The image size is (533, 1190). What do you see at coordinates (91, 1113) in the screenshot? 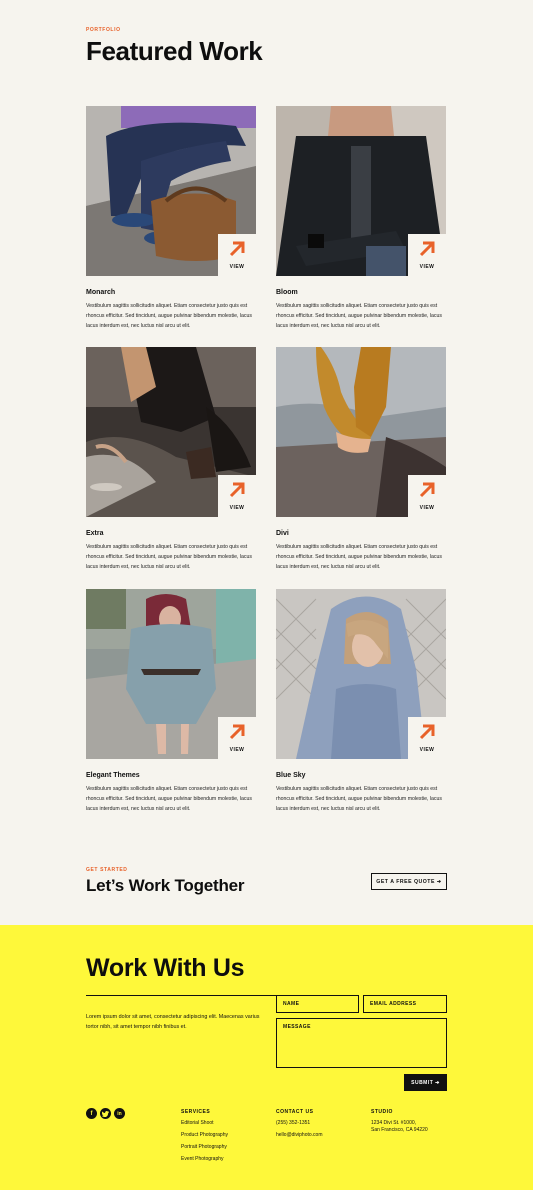
I see `facebook-icon: f` at bounding box center [91, 1113].